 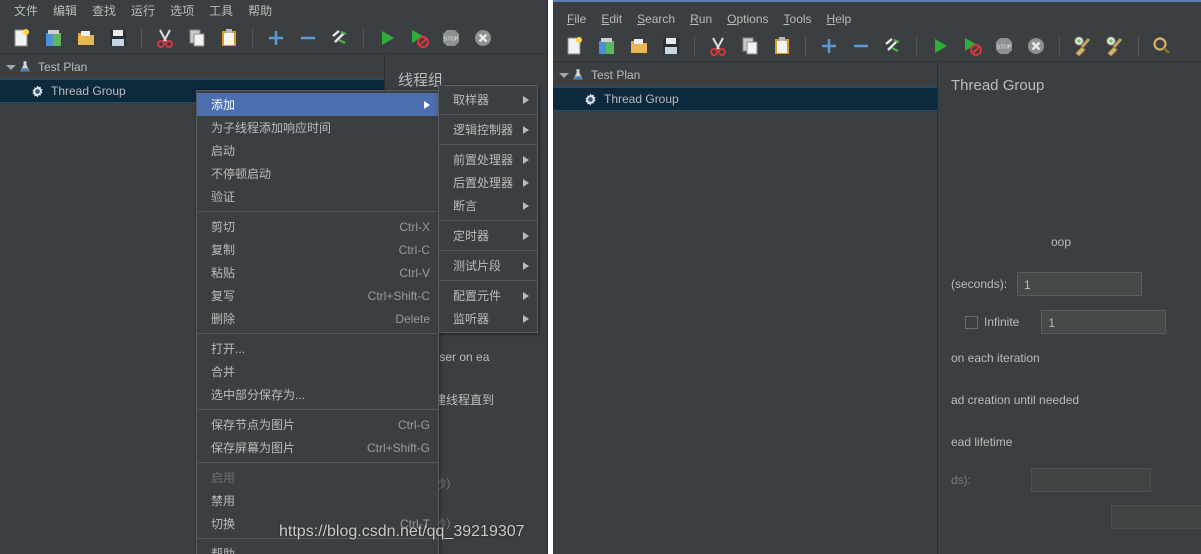 What do you see at coordinates (317, 447) in the screenshot?
I see `menu-item-save-screen-as-image-zh: 保存屏幕为图片 Ctrl+Shift-G` at bounding box center [317, 447].